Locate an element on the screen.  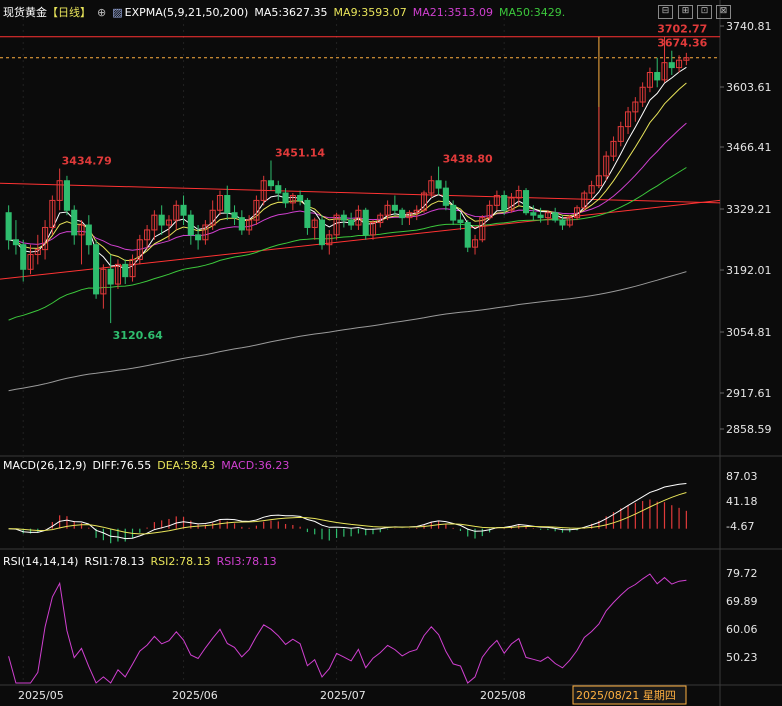
price-tick-label-6: 2917.61 is located at coordinates (749, 393).